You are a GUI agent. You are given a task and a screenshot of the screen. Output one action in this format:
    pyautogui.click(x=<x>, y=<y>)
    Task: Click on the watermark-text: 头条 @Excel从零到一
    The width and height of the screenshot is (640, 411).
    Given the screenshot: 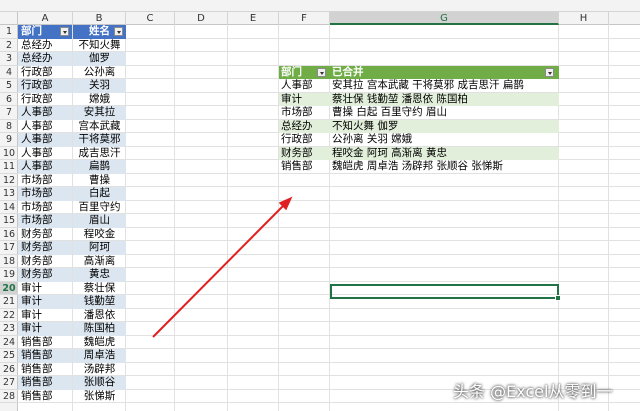 What is the action you would take?
    pyautogui.click(x=533, y=391)
    